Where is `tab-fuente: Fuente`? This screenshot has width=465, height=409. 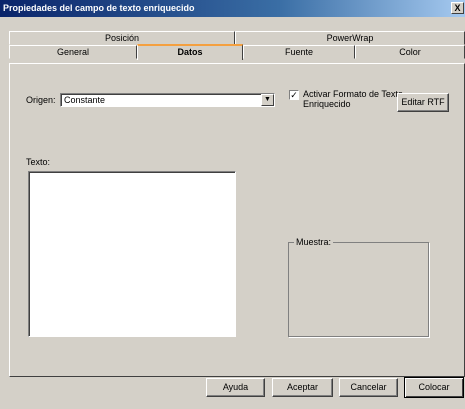 tab-fuente: Fuente is located at coordinates (299, 52).